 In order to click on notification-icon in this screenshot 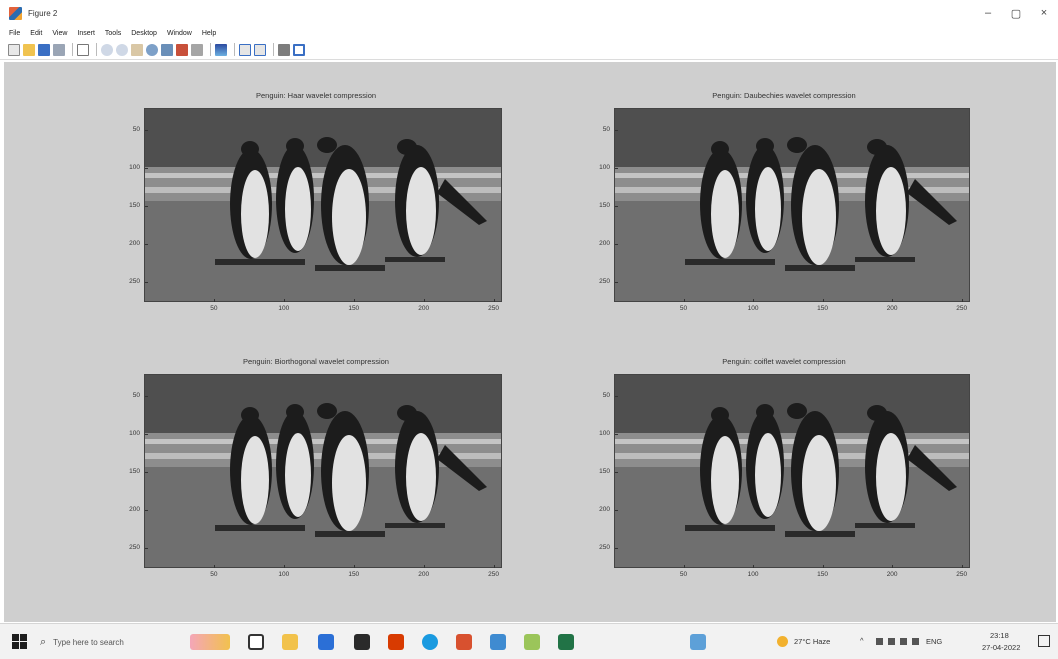, I will do `click(1044, 641)`.